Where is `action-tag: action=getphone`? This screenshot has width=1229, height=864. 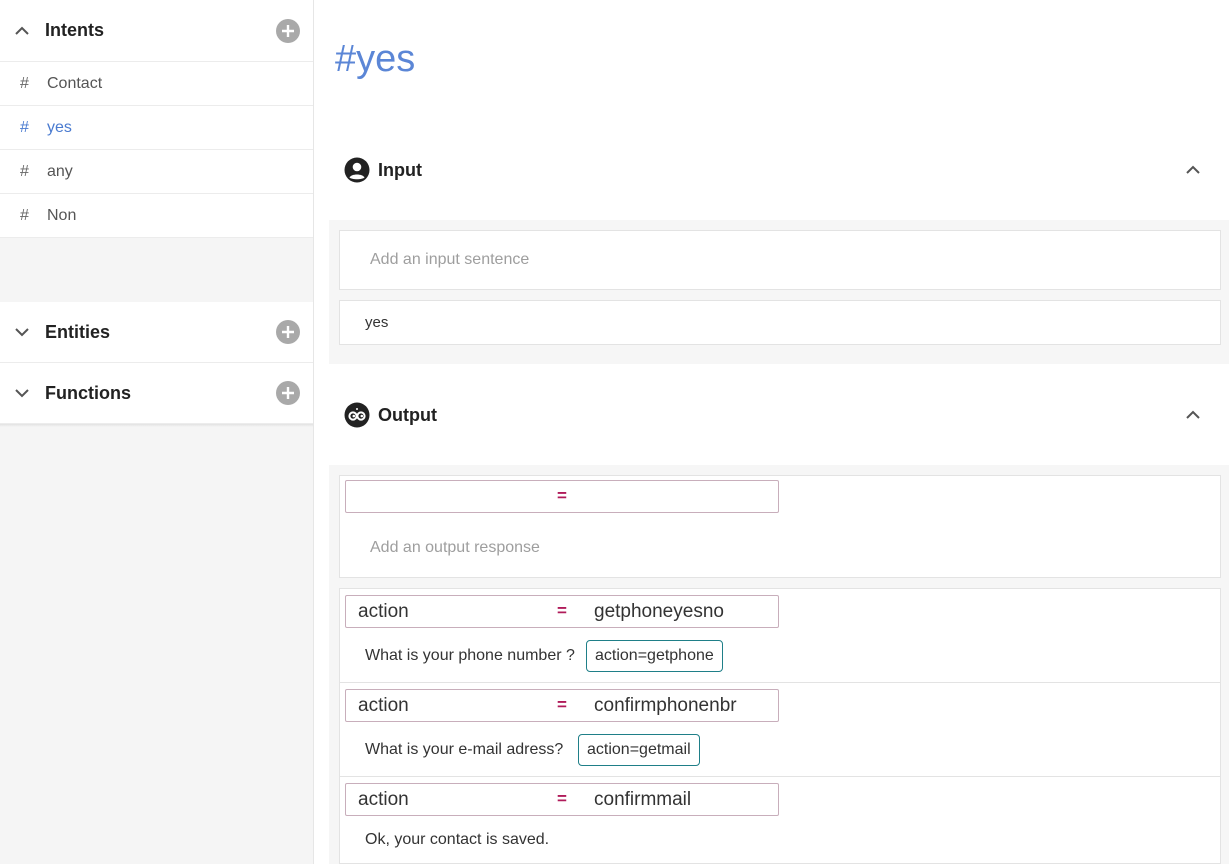 action-tag: action=getphone is located at coordinates (654, 656).